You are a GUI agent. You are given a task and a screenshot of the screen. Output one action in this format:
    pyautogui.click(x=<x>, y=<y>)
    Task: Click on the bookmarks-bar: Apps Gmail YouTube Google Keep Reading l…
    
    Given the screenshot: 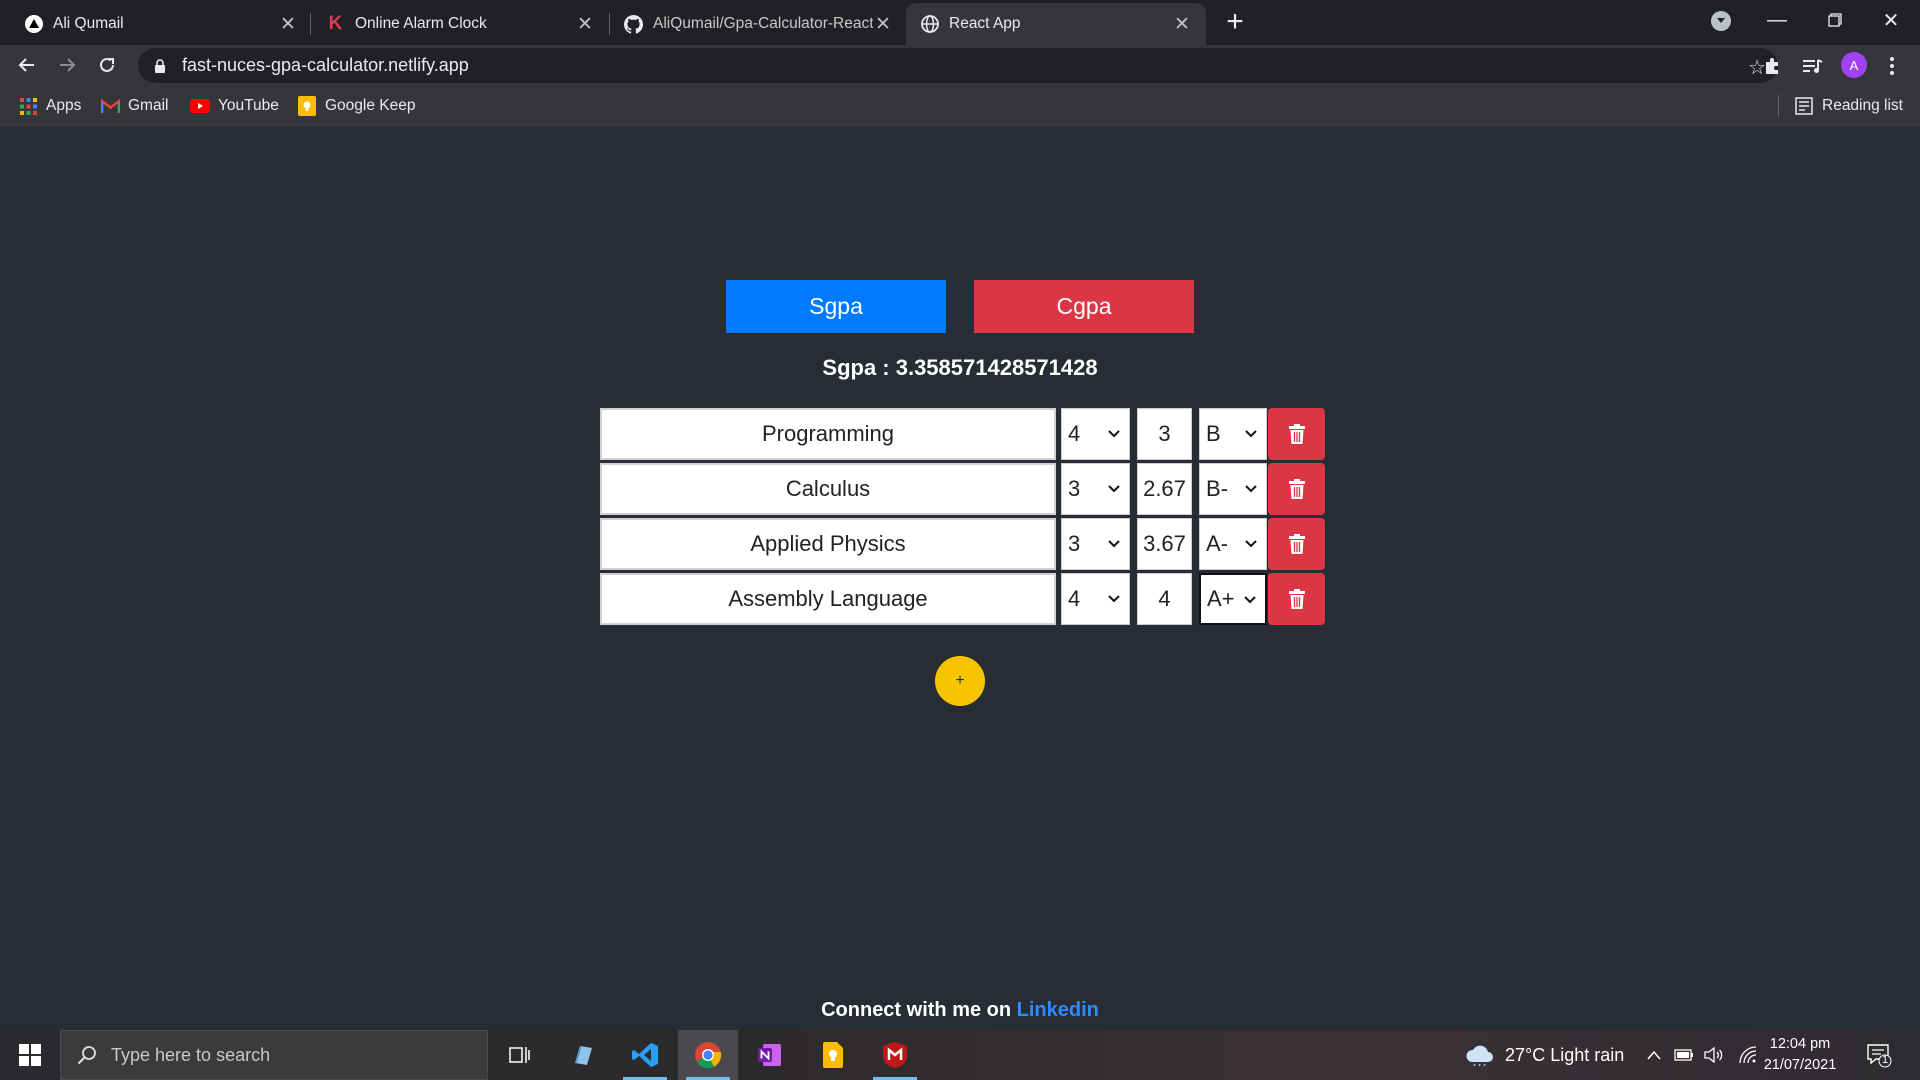 What is the action you would take?
    pyautogui.click(x=960, y=106)
    